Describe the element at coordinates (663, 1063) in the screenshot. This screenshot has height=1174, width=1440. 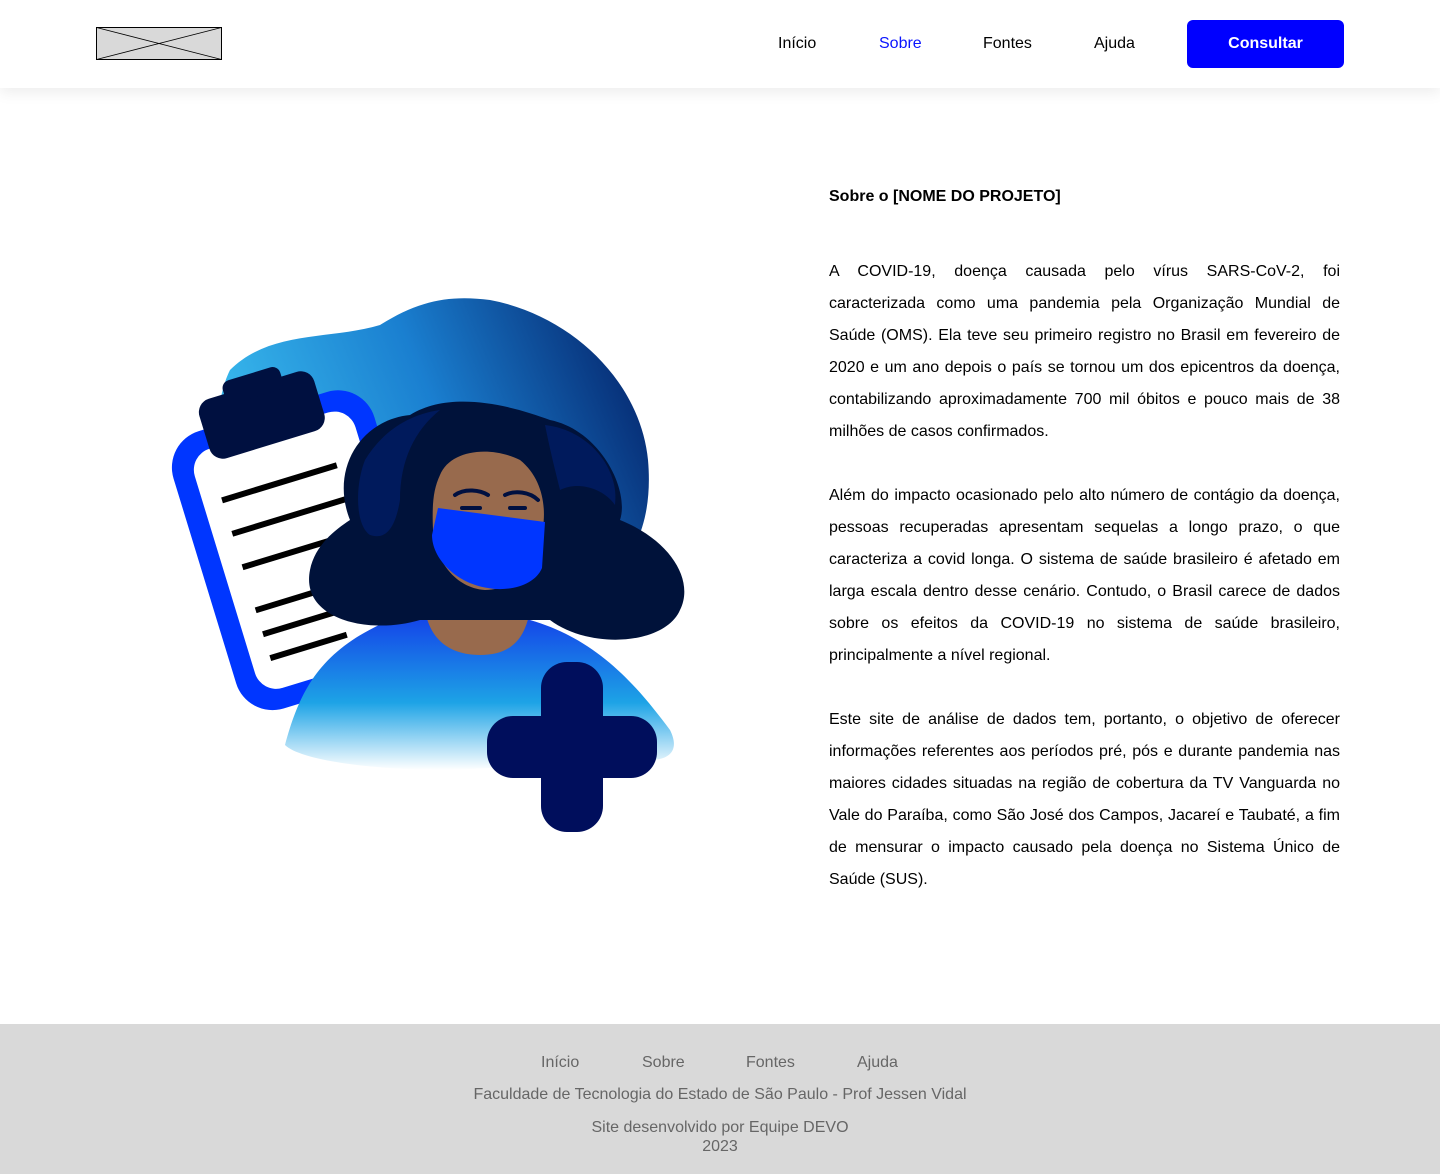
I see `footer-nav-sobre-link: Sobre` at that location.